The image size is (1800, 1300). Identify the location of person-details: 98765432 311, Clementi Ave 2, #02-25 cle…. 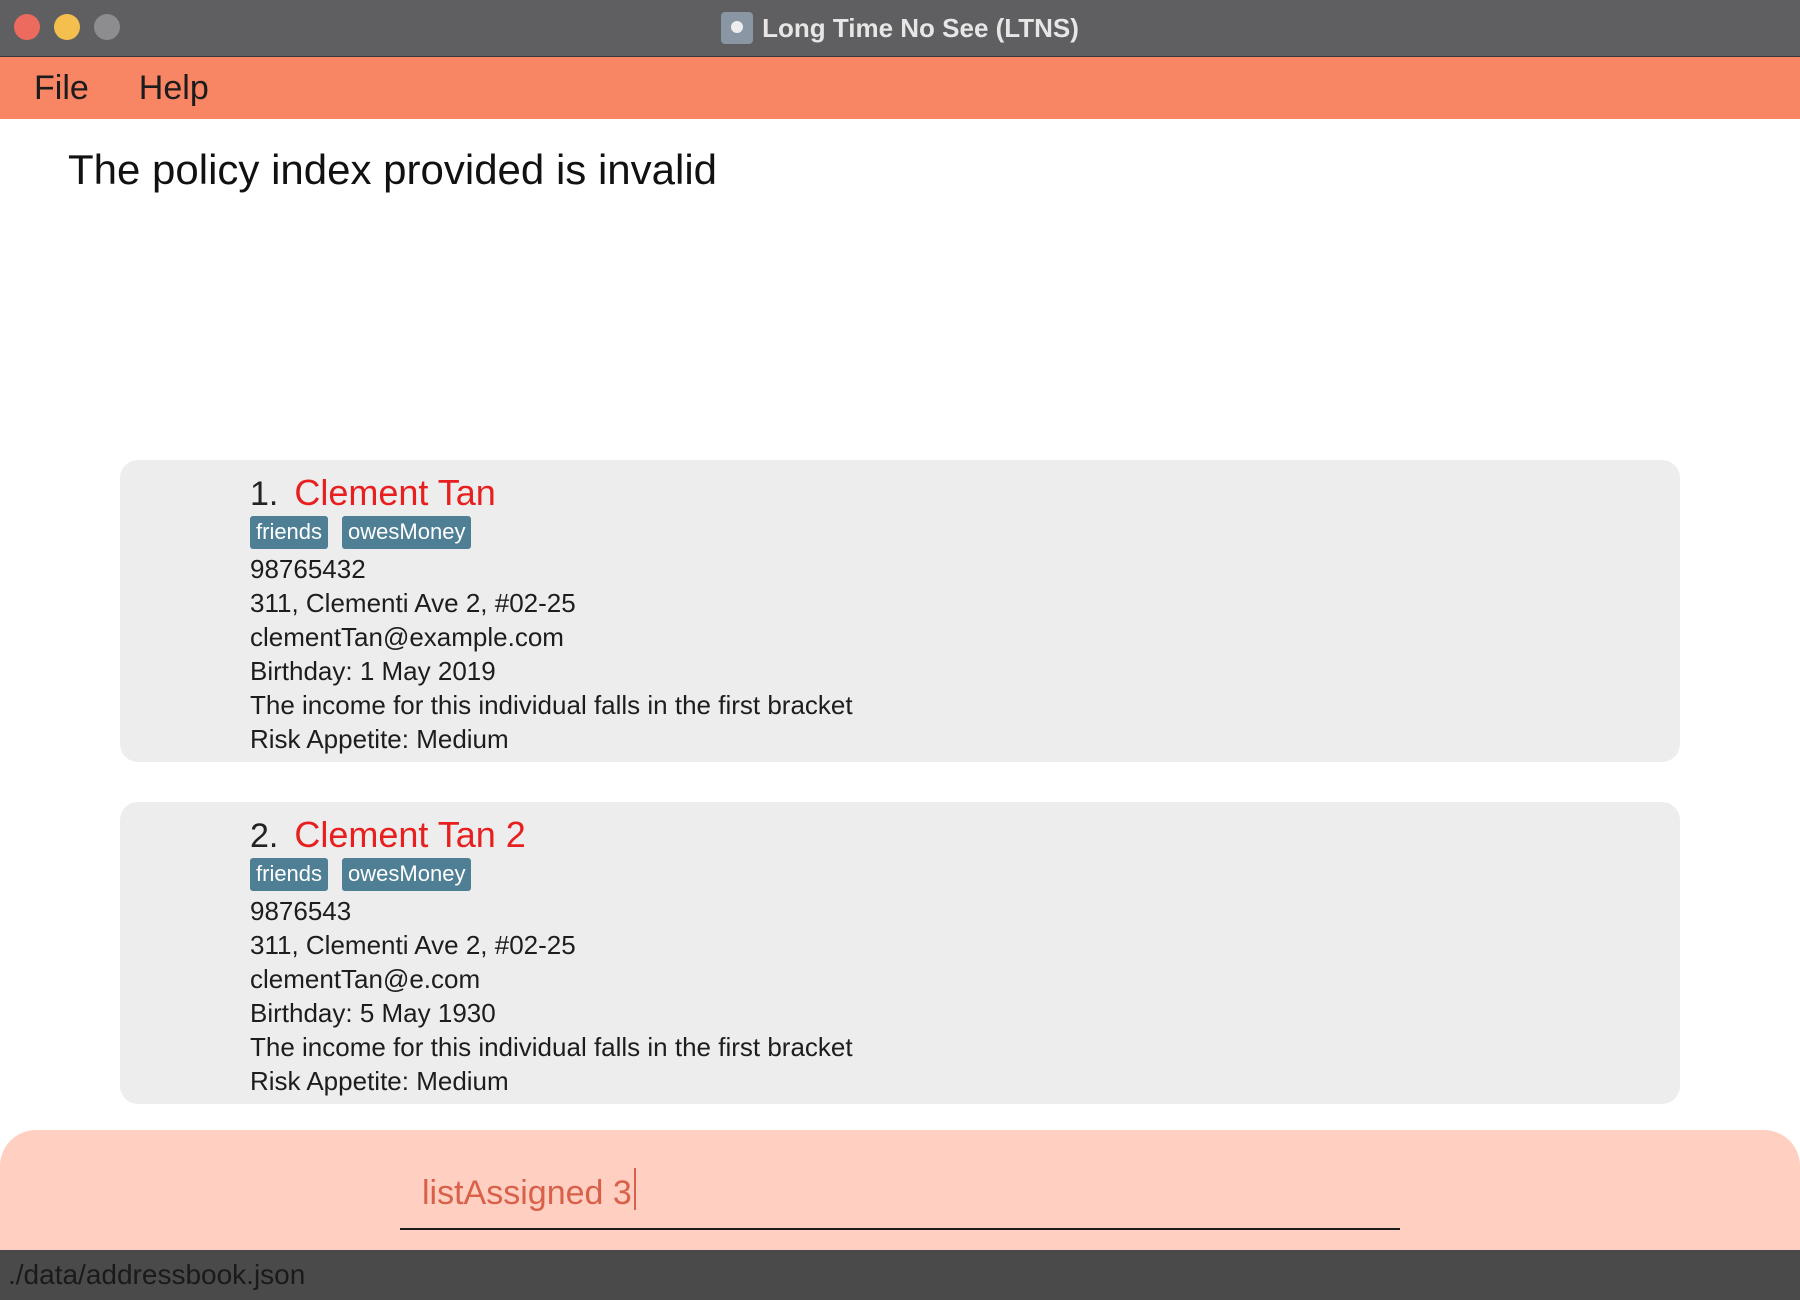
(551, 654).